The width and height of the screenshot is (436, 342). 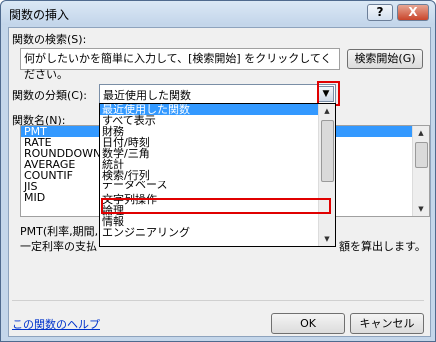 I want to click on search-input-text: 何がしたいかを簡単に入力して、[検索開始] をクリックしてください。, so click(x=178, y=66).